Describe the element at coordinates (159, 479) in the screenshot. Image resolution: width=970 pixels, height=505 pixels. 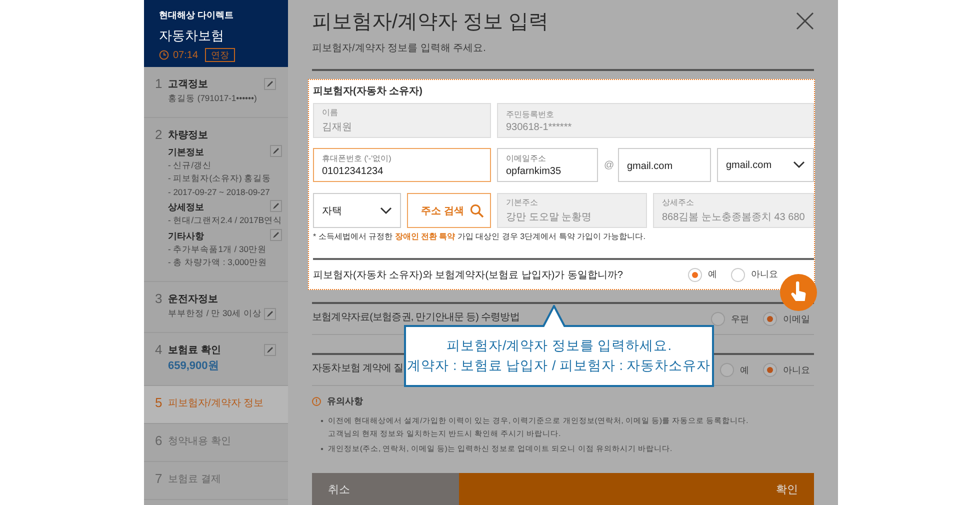
I see `step-number: 7` at that location.